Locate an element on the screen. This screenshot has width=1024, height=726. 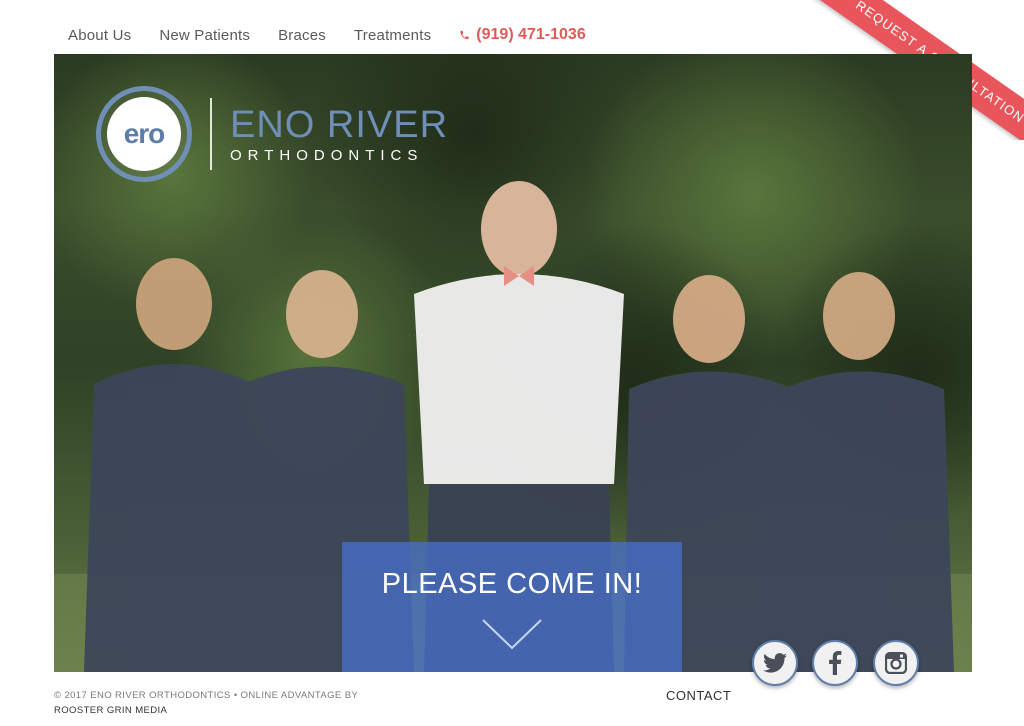
nav-item-treatments: Treatments is located at coordinates (392, 35).